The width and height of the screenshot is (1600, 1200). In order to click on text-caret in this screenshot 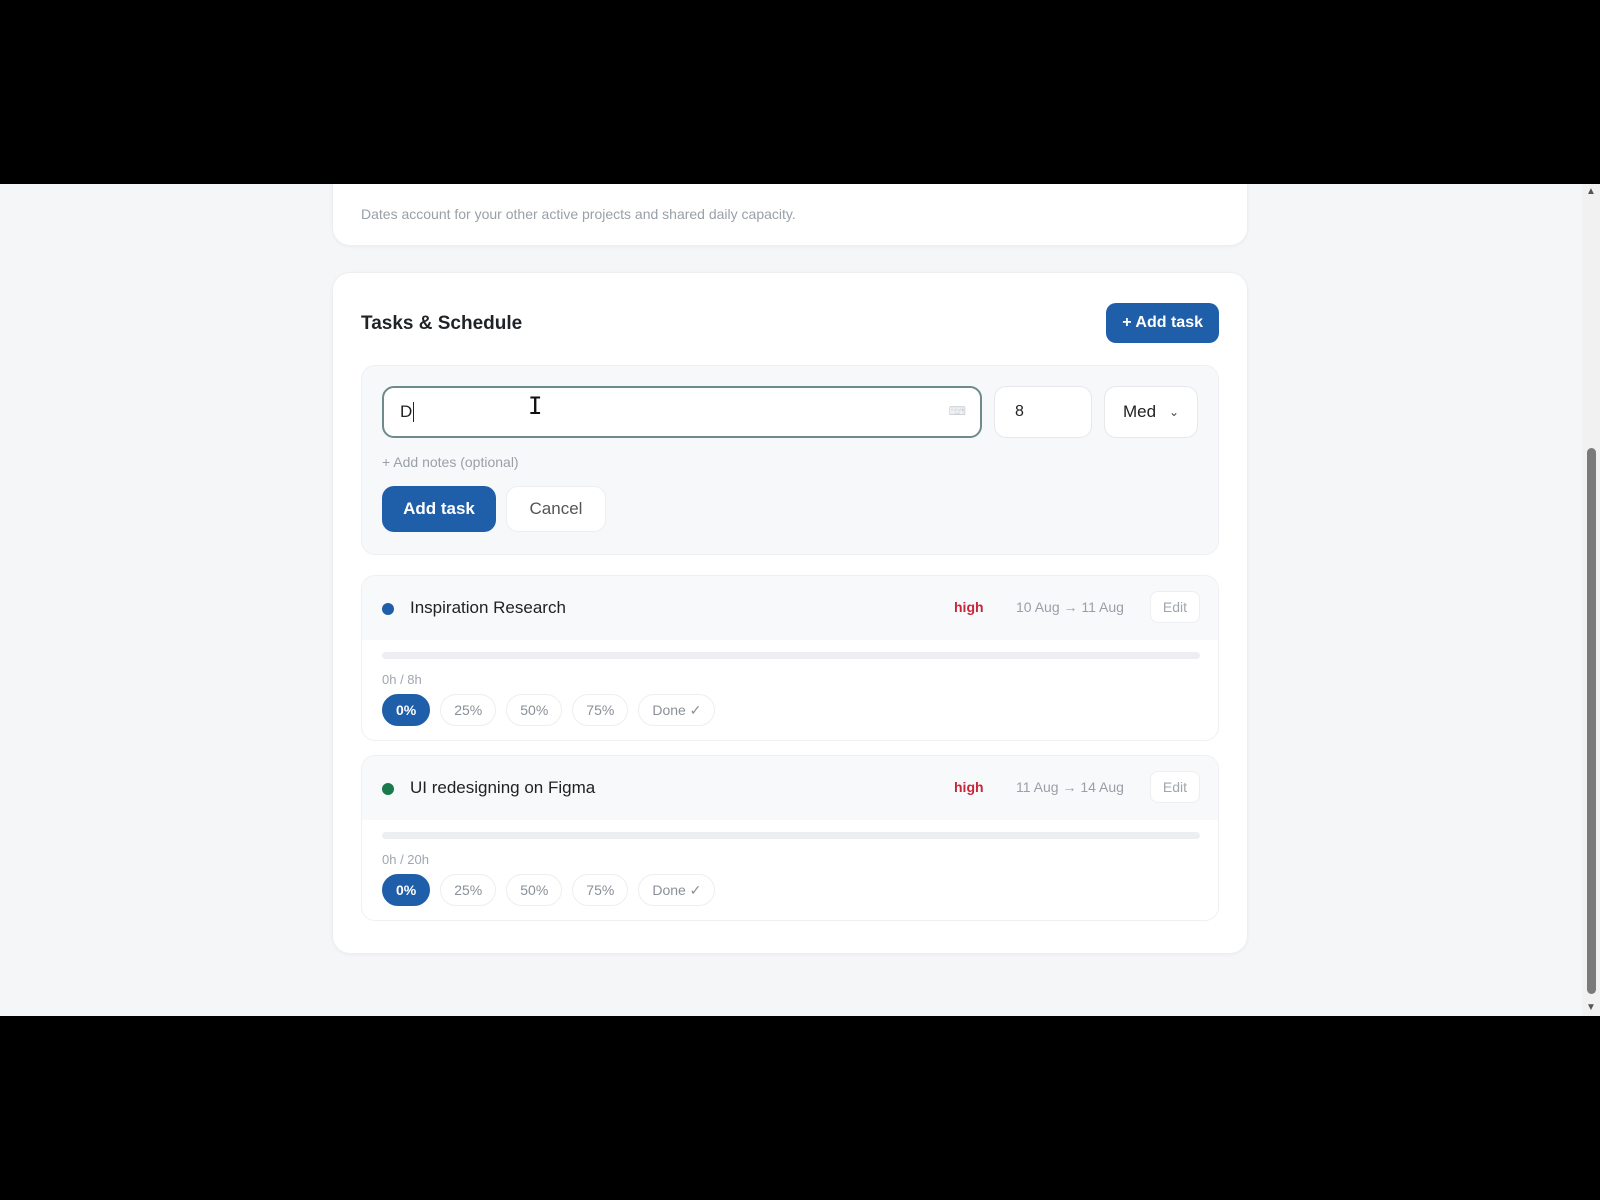, I will do `click(414, 412)`.